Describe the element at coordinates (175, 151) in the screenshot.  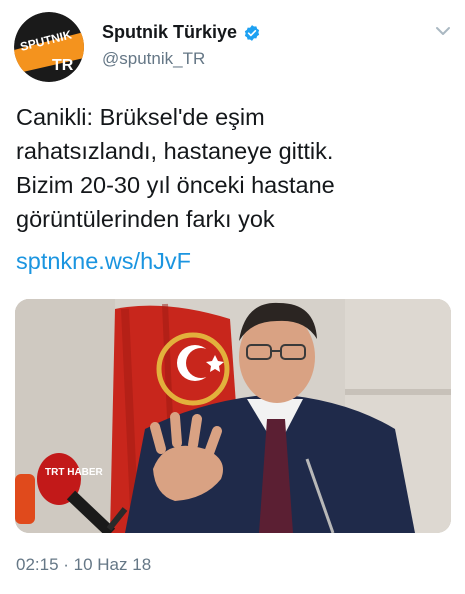
I see `tweet-text-line: rahatsızlandı, hastaneye gittik.` at that location.